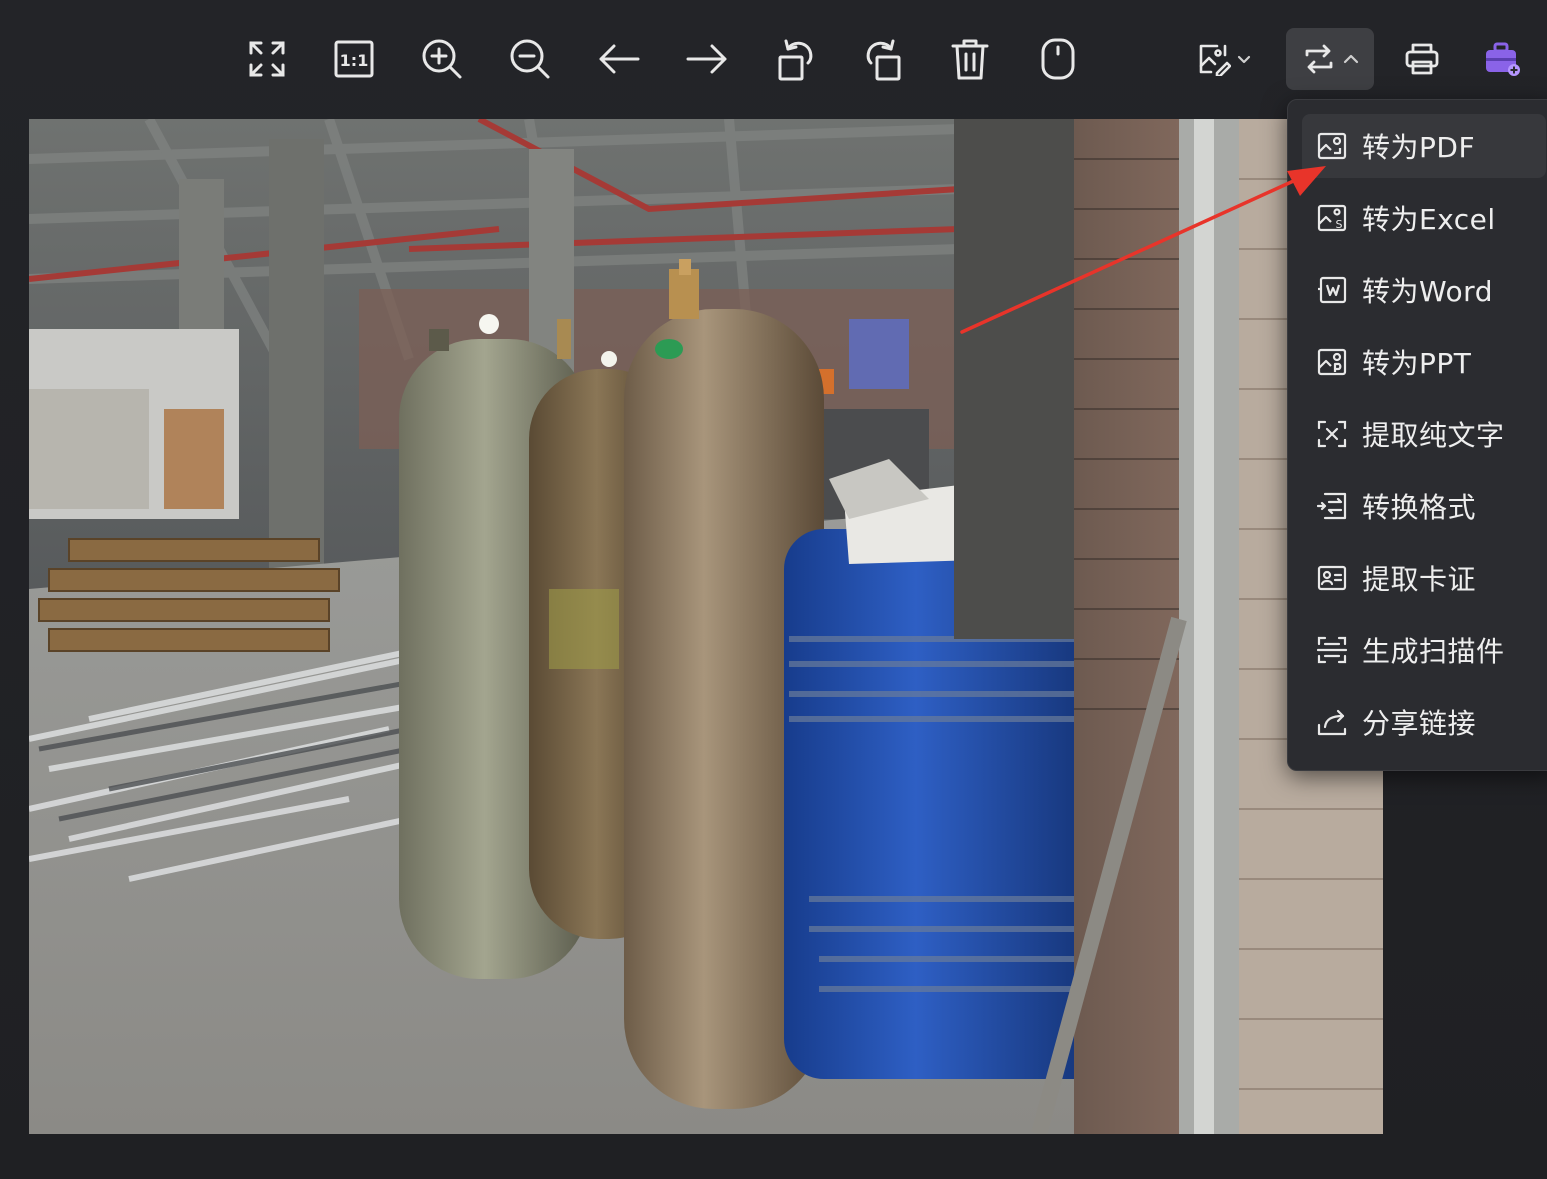  What do you see at coordinates (1419, 147) in the screenshot?
I see `menu-item-label: 转为PDF` at bounding box center [1419, 147].